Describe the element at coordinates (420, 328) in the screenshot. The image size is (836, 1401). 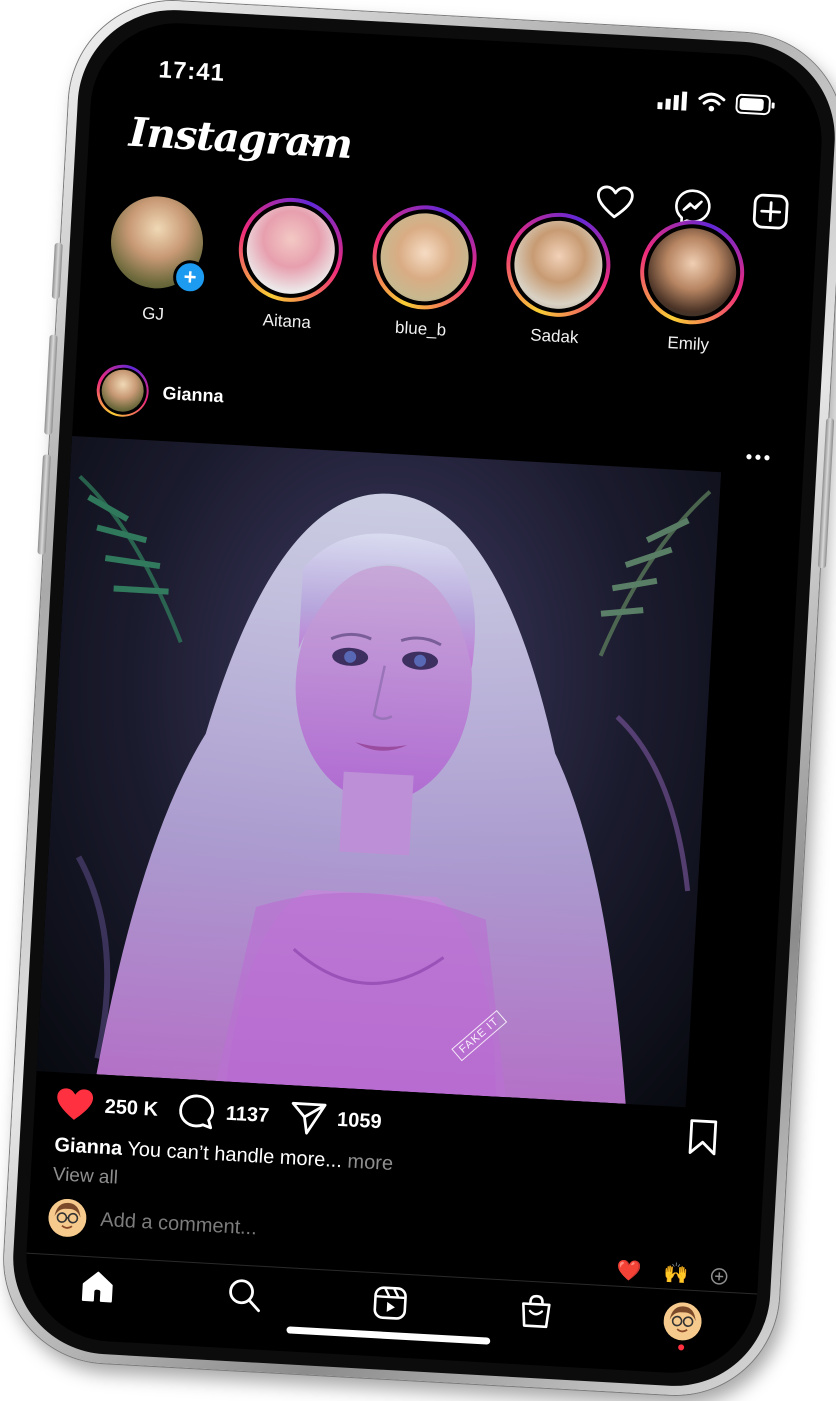
I see `story-name: blue_b` at that location.